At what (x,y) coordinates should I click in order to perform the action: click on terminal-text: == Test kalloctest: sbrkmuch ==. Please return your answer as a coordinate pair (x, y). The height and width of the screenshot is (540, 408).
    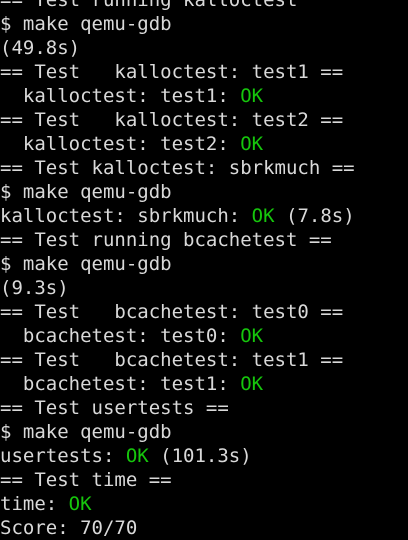
    Looking at the image, I should click on (177, 168).